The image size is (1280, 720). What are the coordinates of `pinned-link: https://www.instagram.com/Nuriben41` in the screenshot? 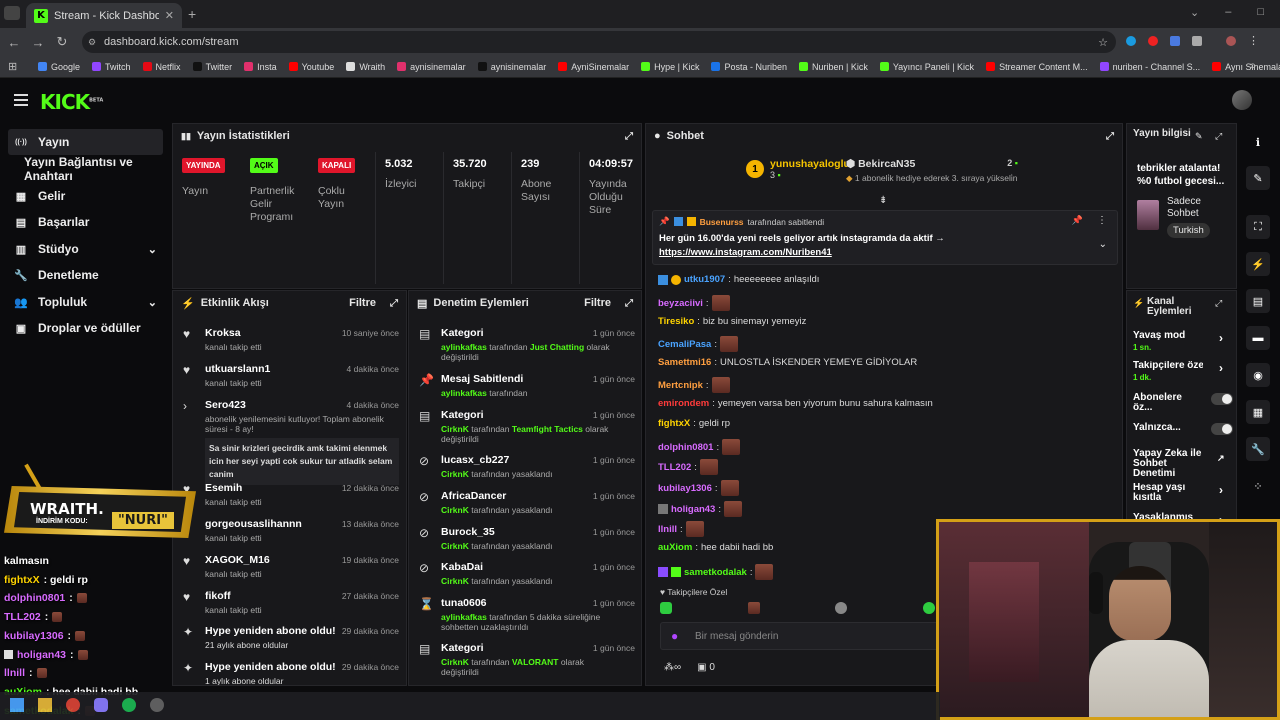 It's located at (745, 252).